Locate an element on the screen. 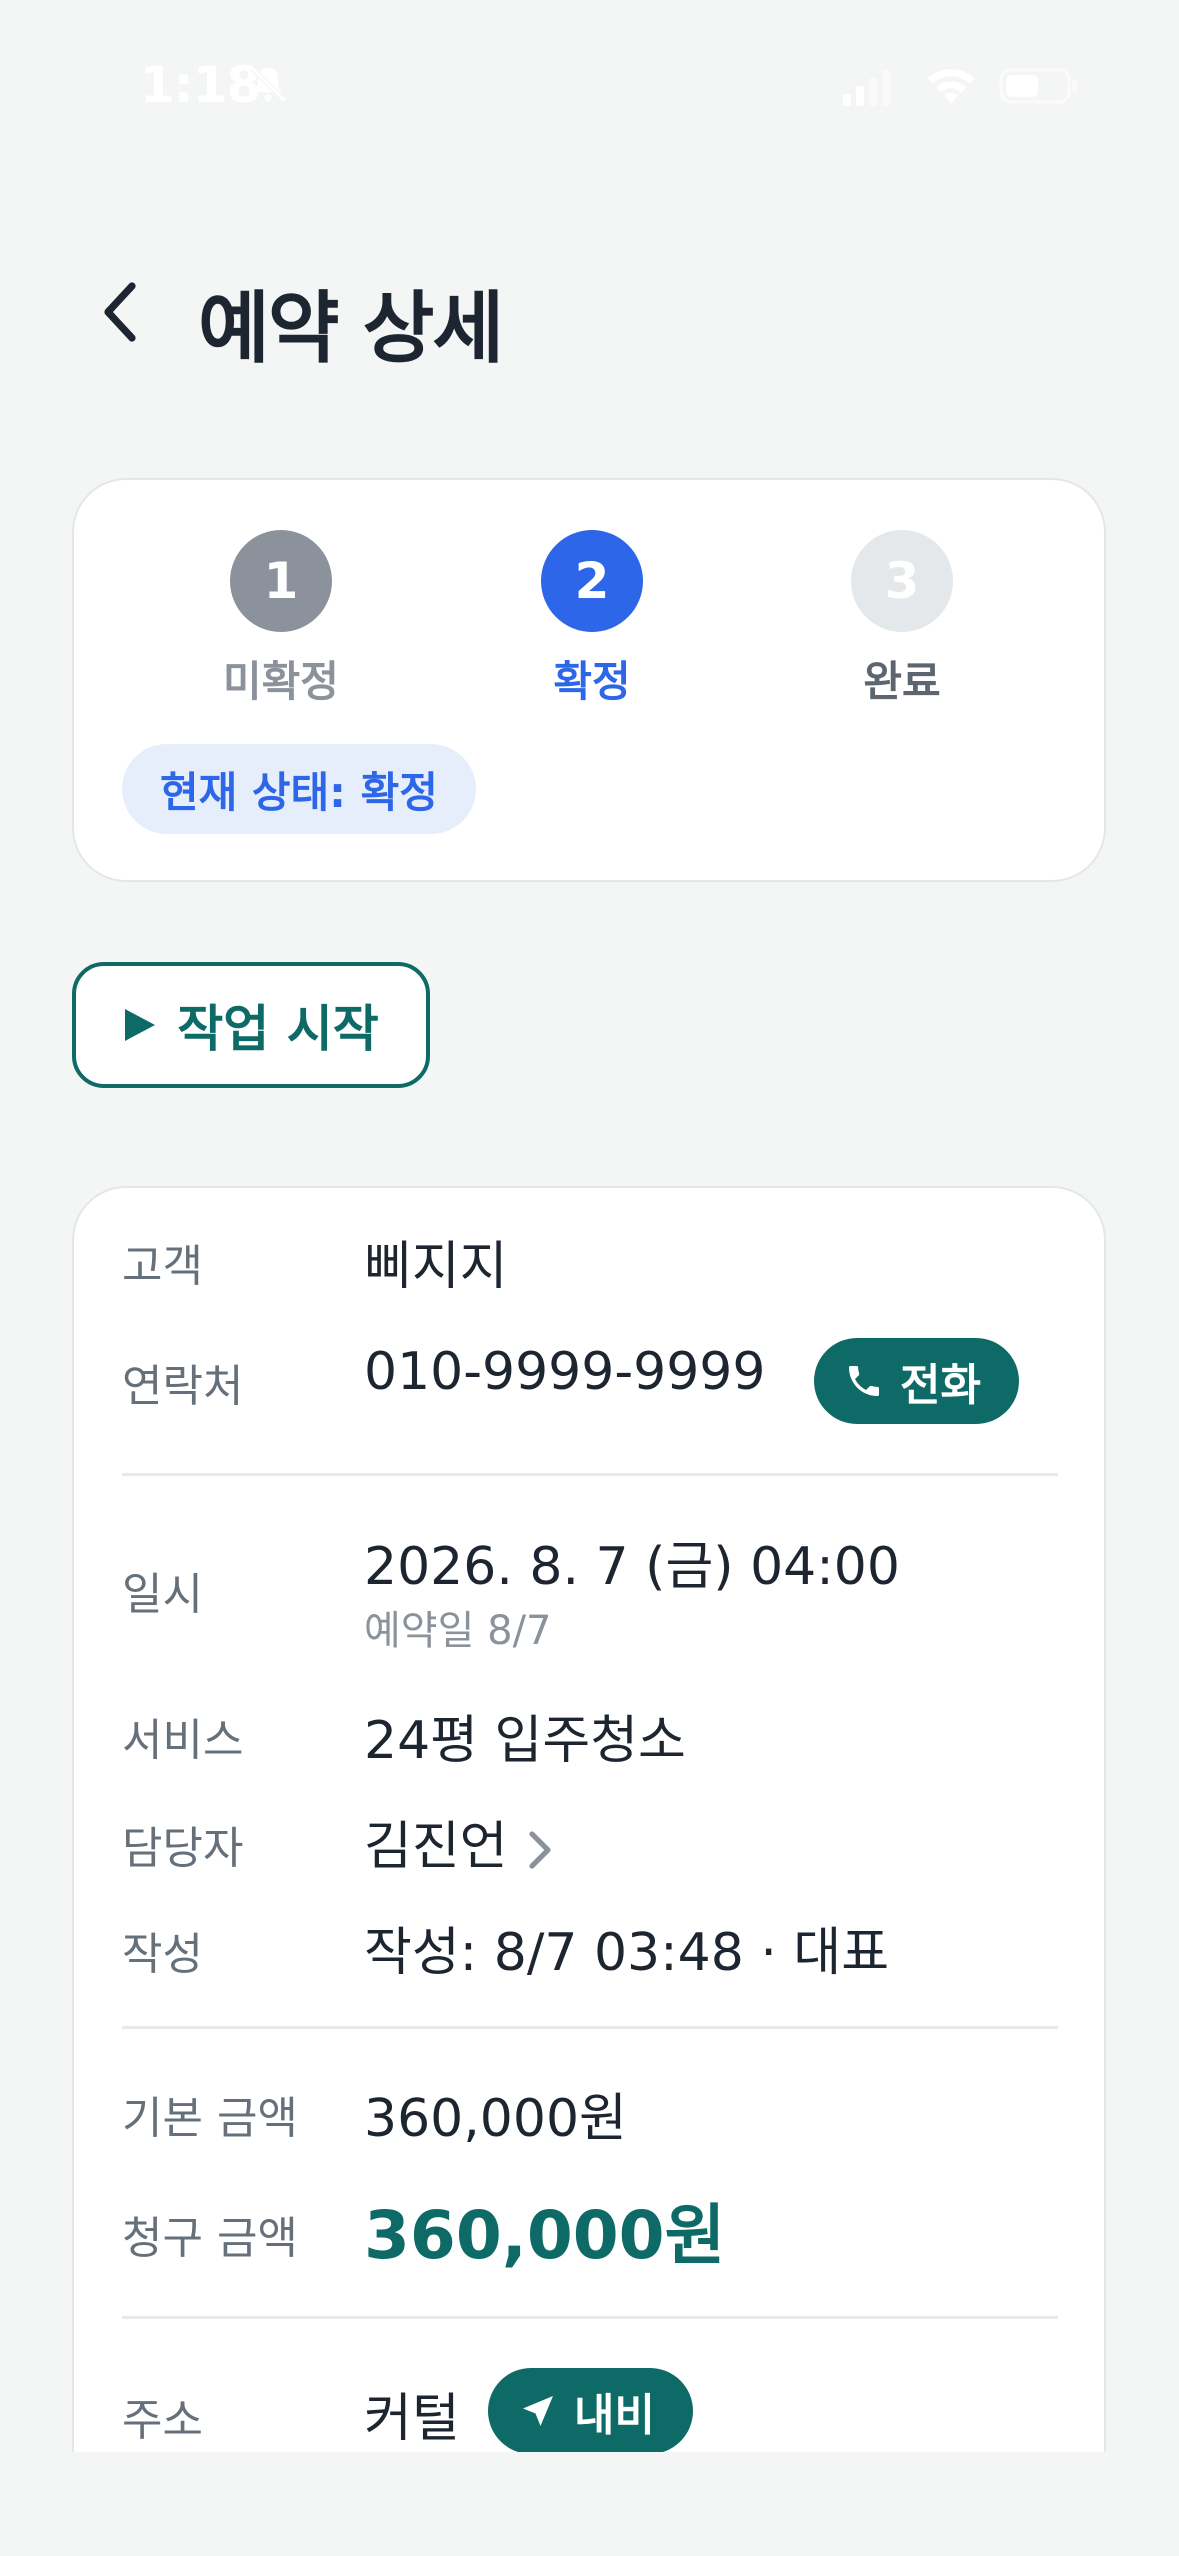 Image resolution: width=1179 pixels, height=2556 pixels. call-button: 전화 is located at coordinates (916, 1381).